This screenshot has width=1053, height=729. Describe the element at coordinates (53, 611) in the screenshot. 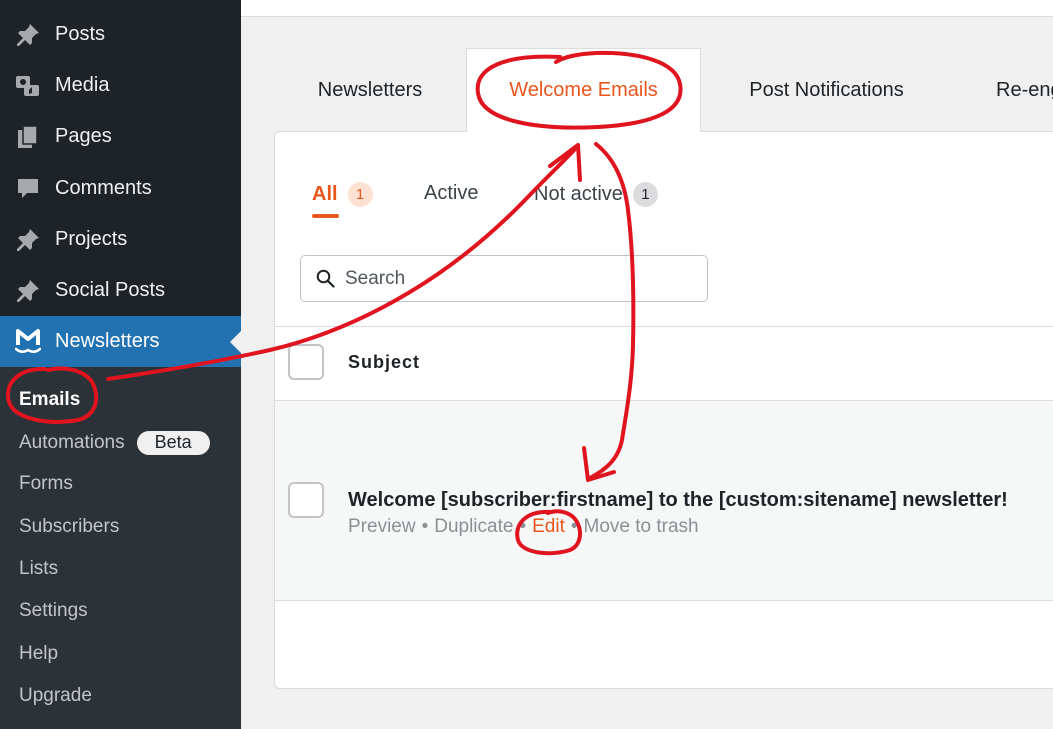

I see `submenu-item-settings: Settings` at that location.